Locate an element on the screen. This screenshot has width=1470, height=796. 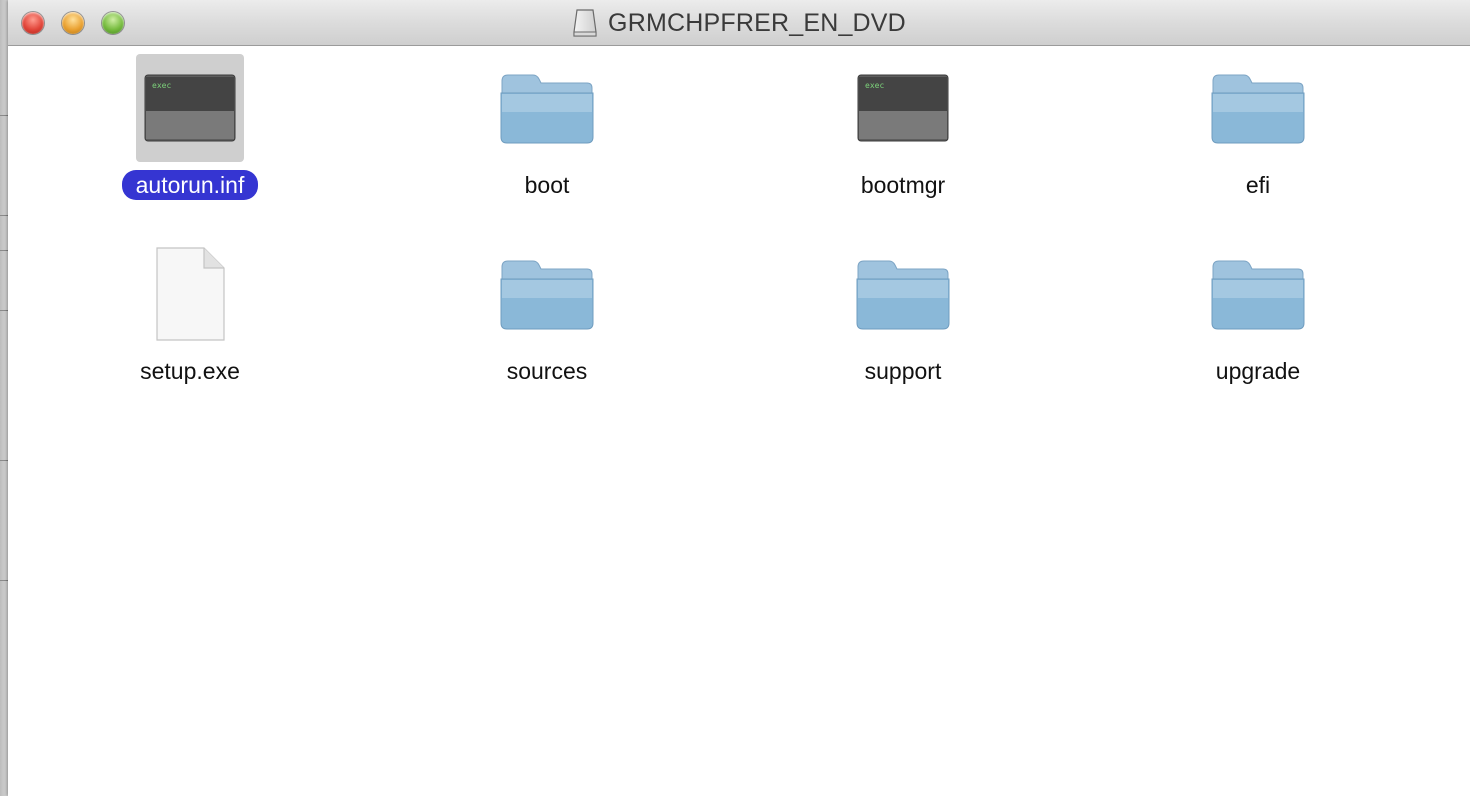
file-name-label: autorun.inf is located at coordinates (190, 185).